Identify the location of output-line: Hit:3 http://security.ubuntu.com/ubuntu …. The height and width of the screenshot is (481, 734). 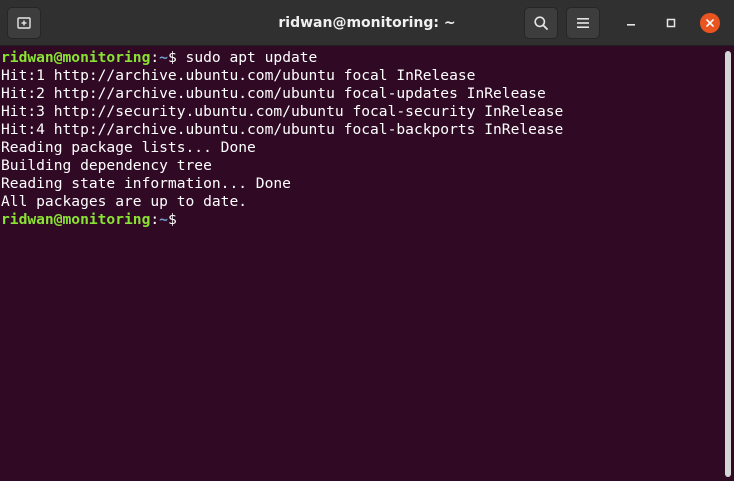
(282, 111).